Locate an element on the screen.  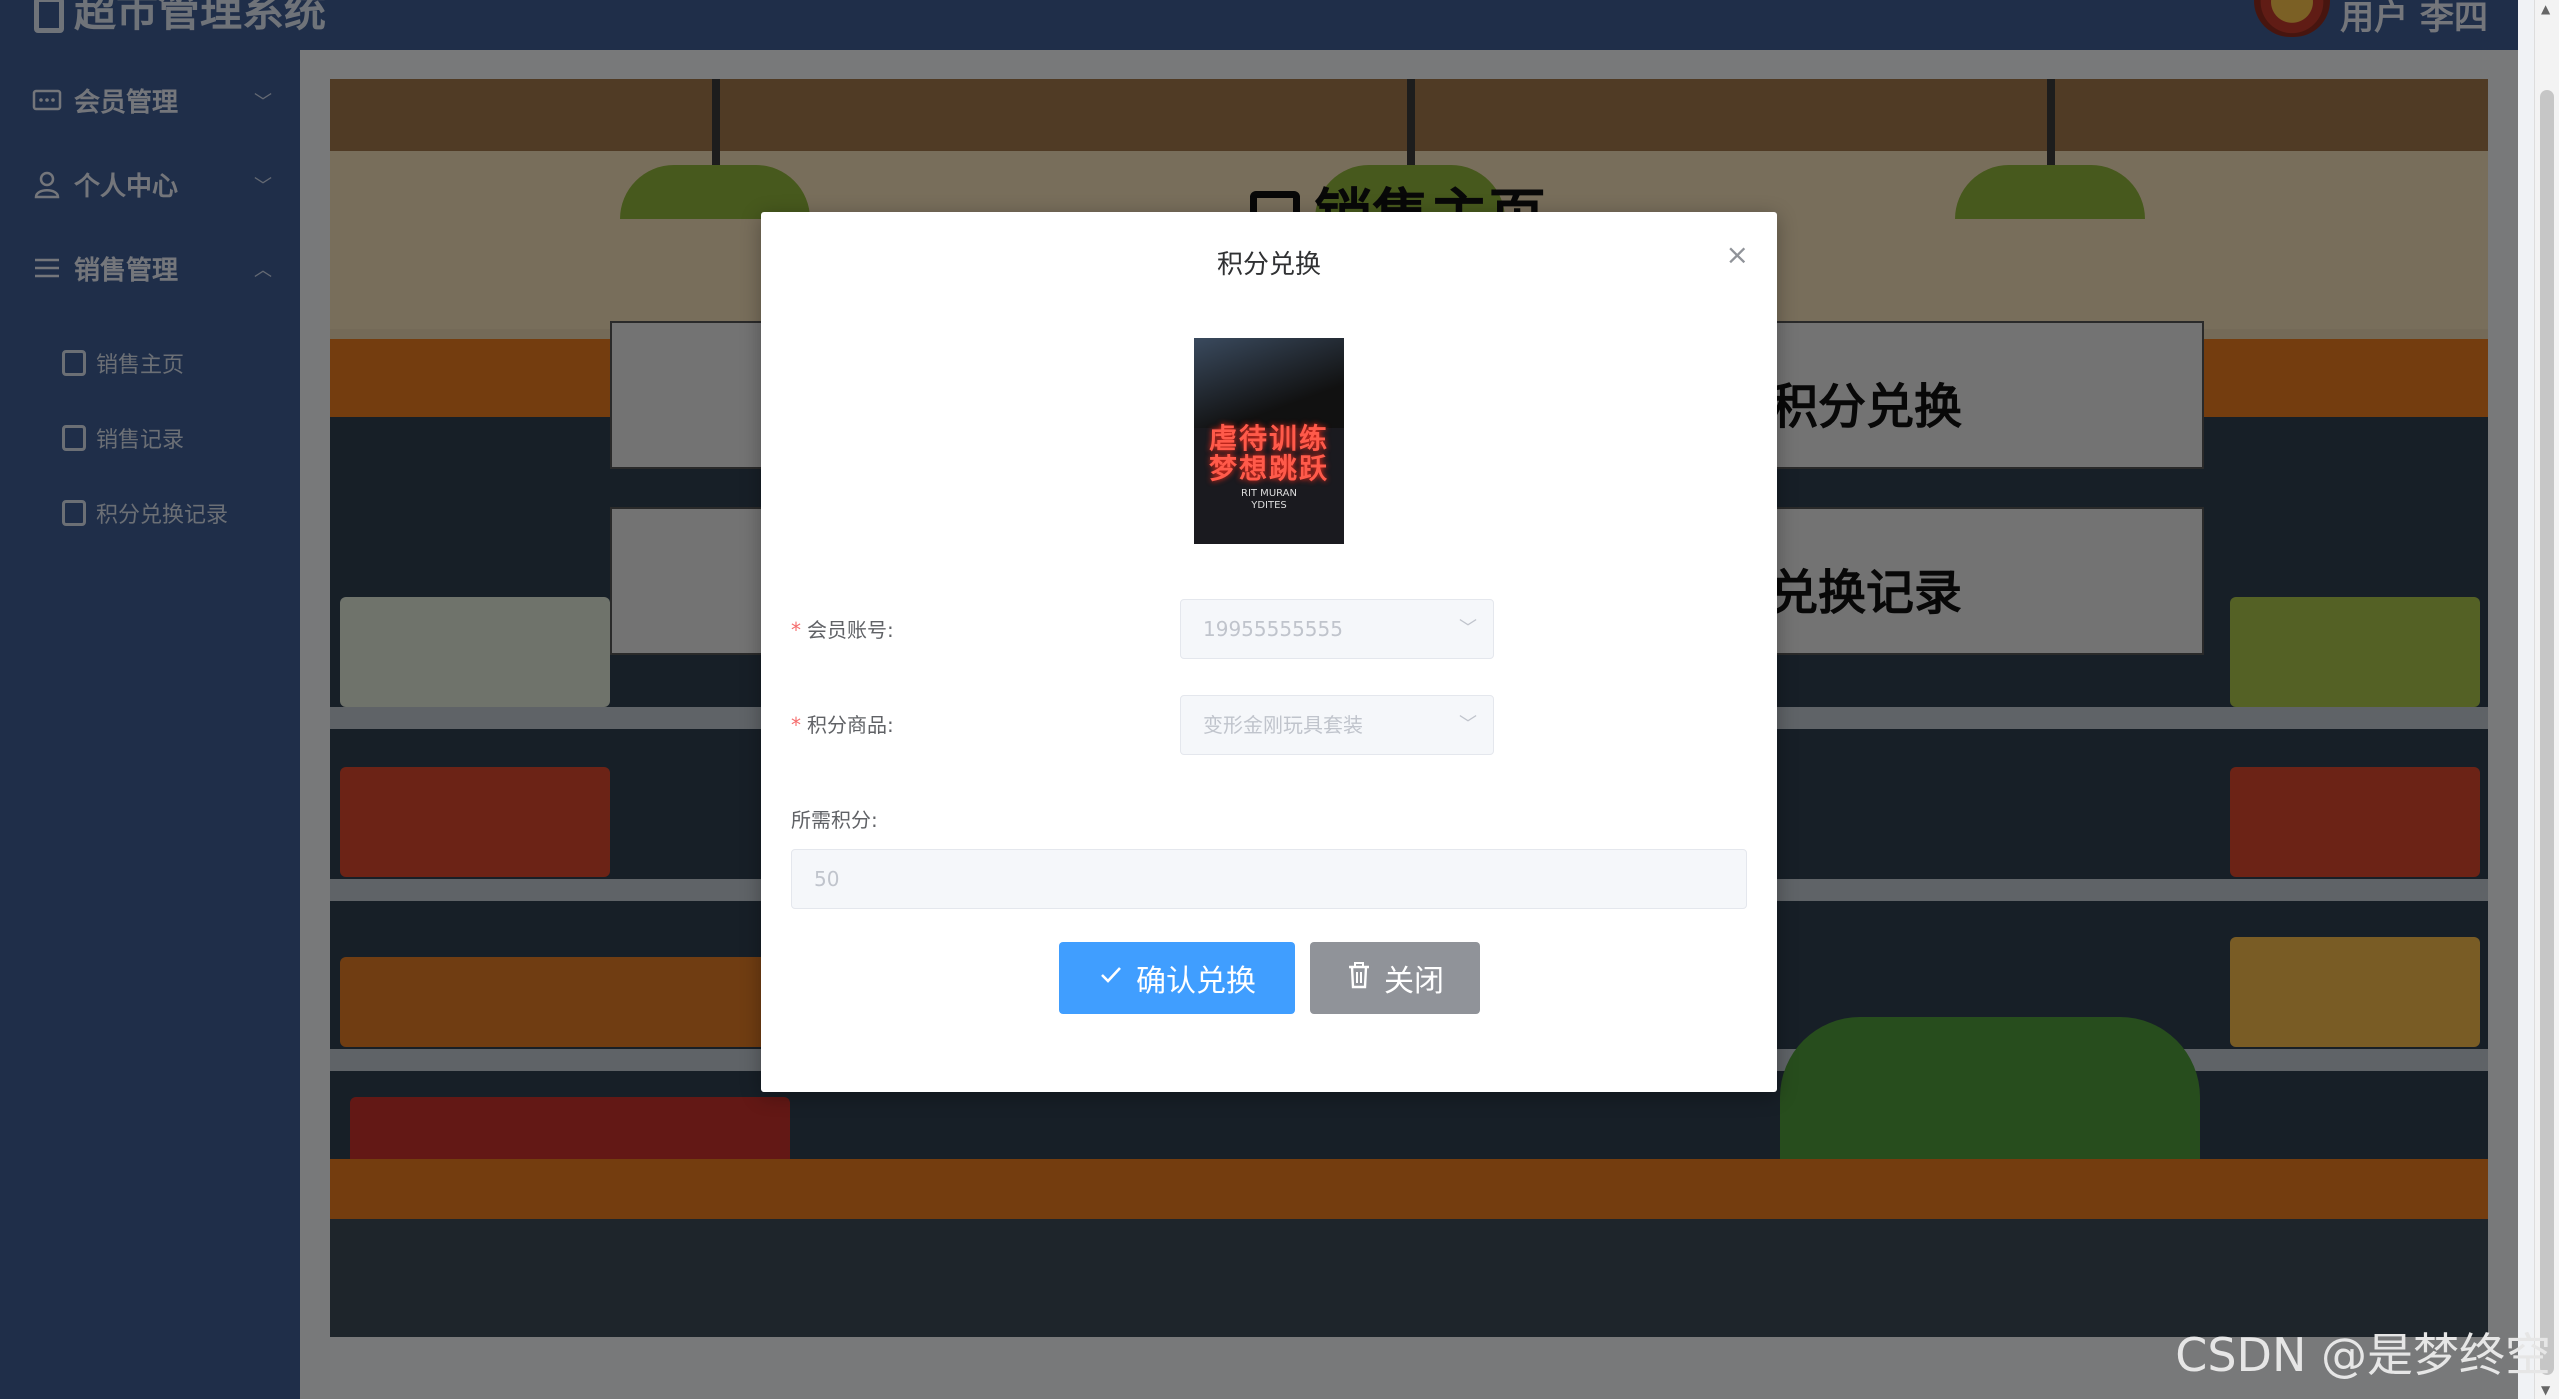
member-account-value: 19955555555 is located at coordinates (1273, 629).